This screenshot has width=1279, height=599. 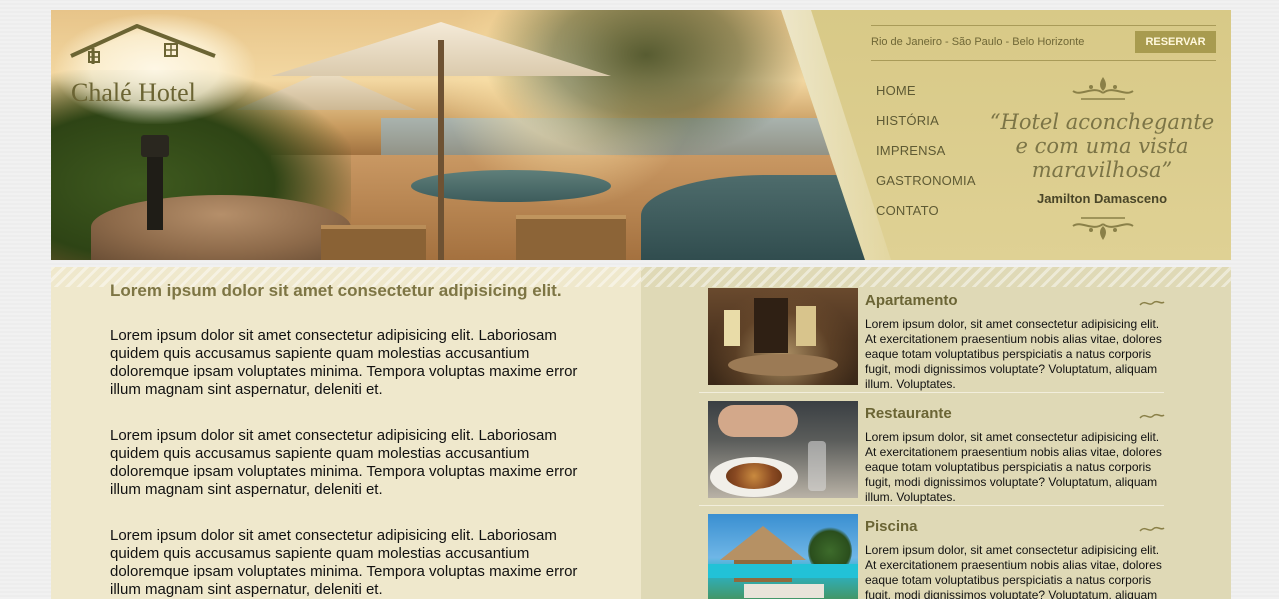 I want to click on nav-item-home: HOME, so click(x=926, y=98).